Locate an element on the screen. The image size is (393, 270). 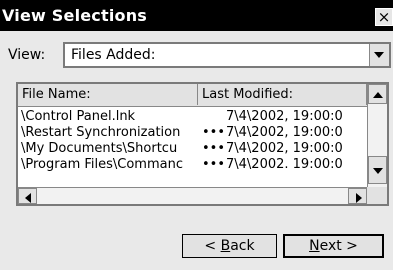
scroll-up-button is located at coordinates (377, 94).